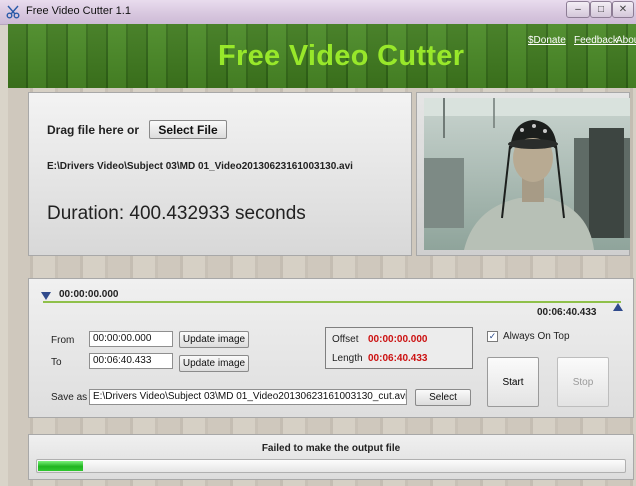 This screenshot has width=636, height=486. Describe the element at coordinates (78, 11) in the screenshot. I see `window-title: Free Video Cutter 1.1` at that location.